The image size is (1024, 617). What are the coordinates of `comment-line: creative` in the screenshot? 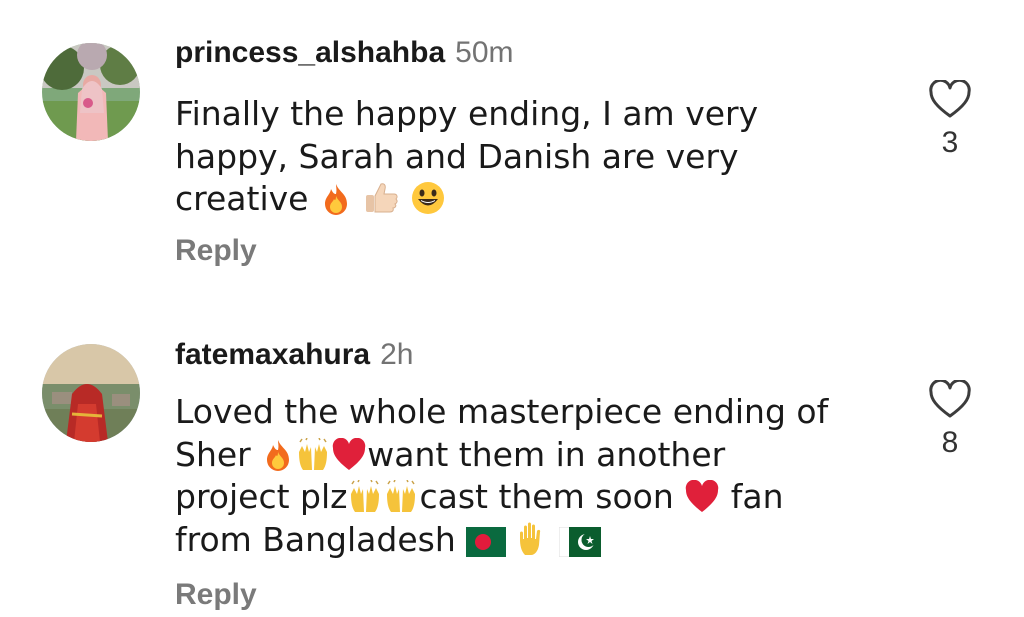 It's located at (525, 199).